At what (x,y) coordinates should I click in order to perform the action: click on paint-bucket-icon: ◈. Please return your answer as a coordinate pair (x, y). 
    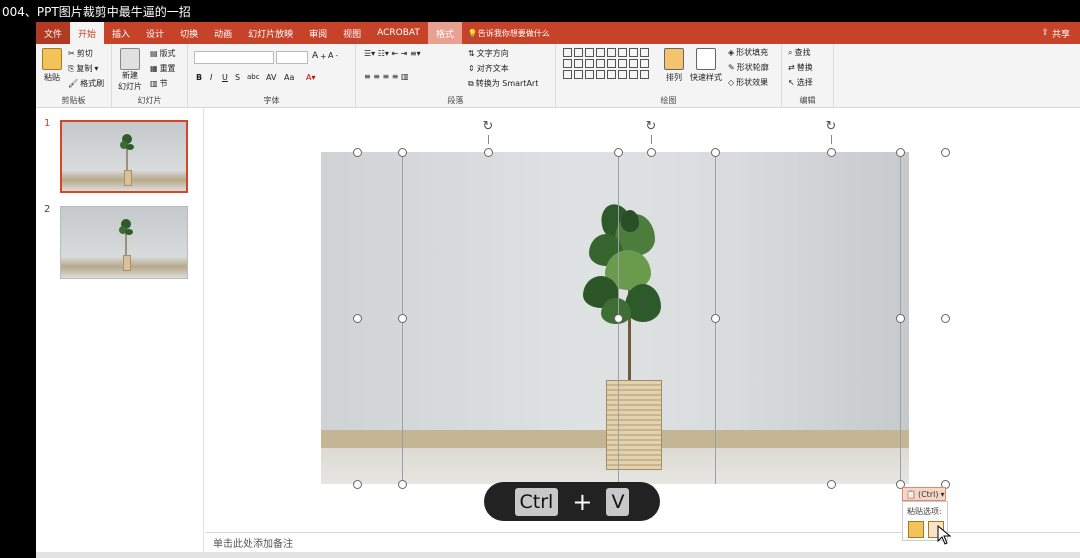
    Looking at the image, I should click on (731, 52).